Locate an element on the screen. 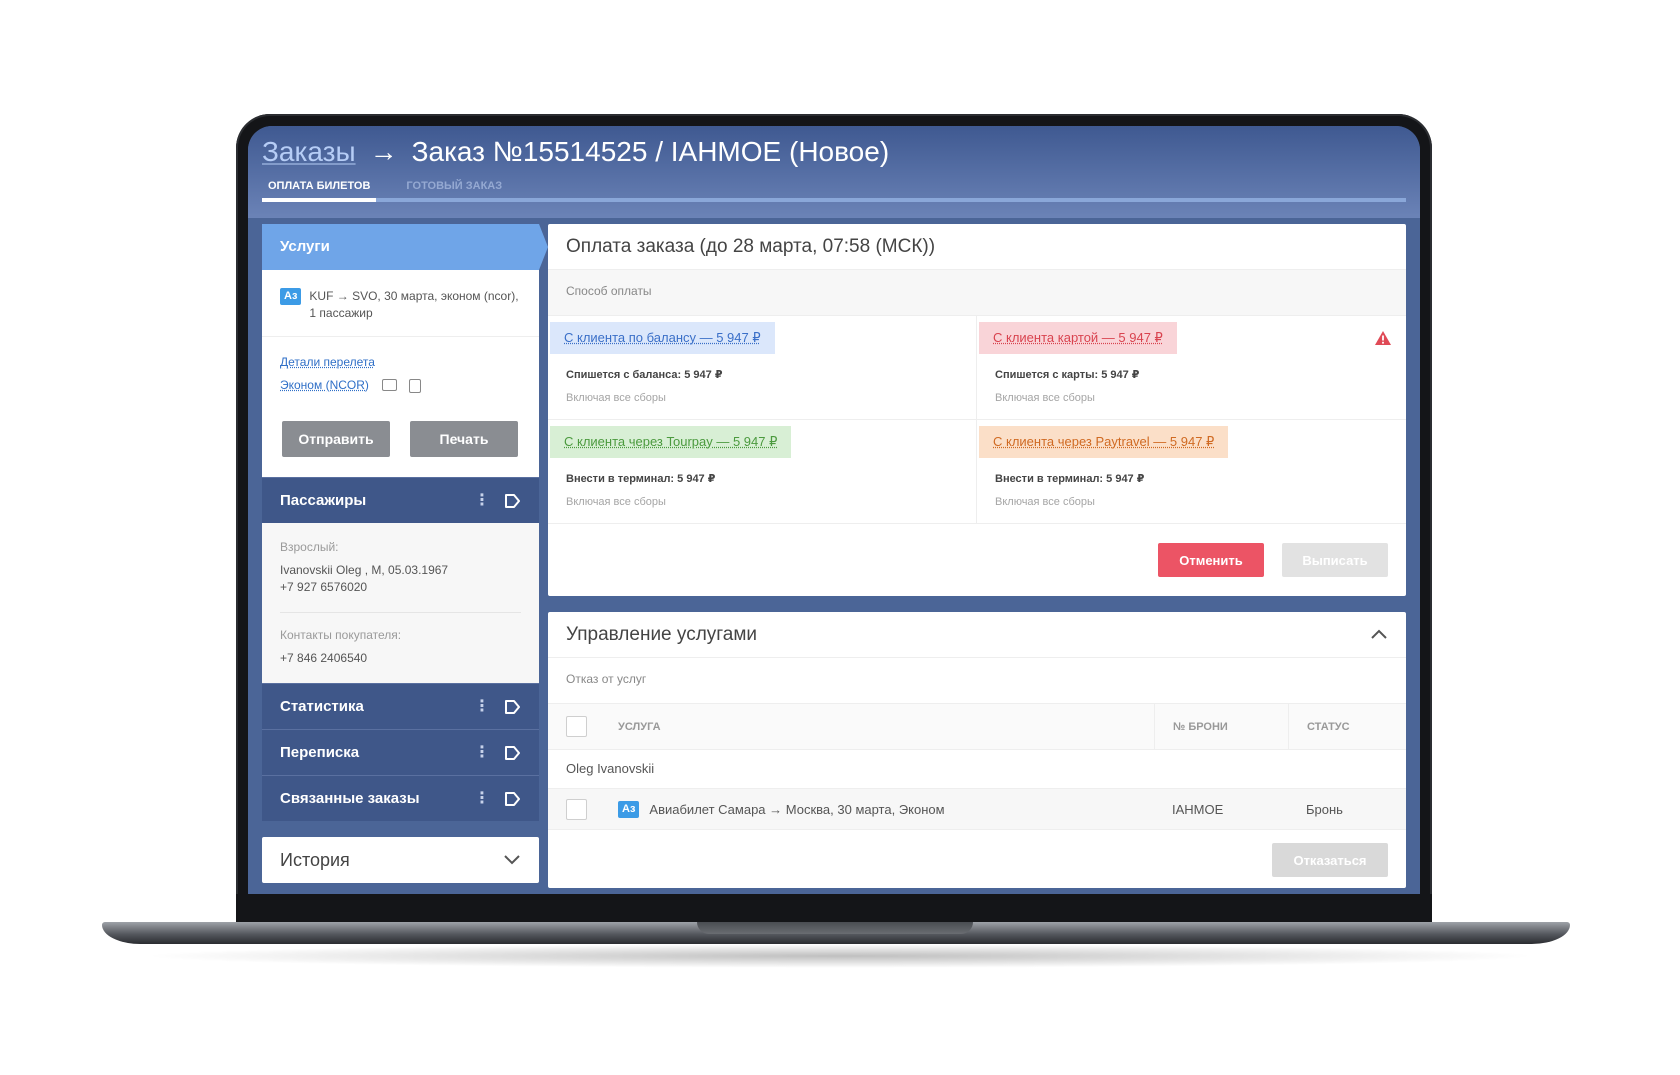 The width and height of the screenshot is (1680, 1075). column-status: СТАТУС is located at coordinates (1347, 726).